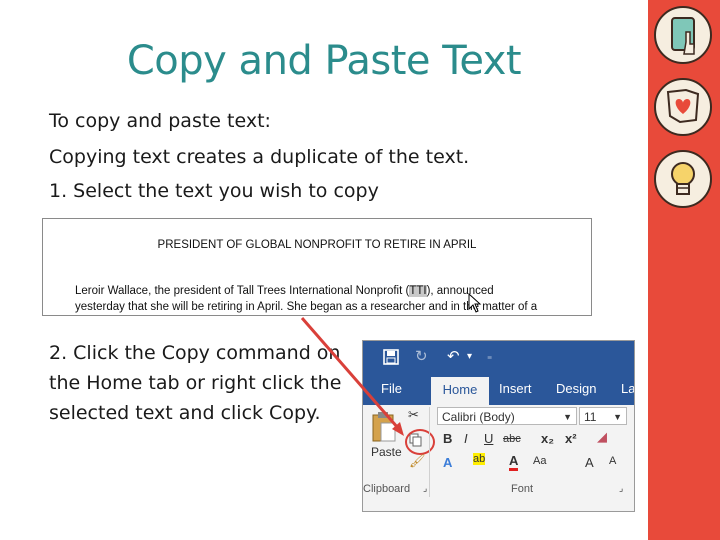 This screenshot has height=540, width=720. Describe the element at coordinates (214, 191) in the screenshot. I see `step-1-line: 1. Select the text you wish to copy` at that location.